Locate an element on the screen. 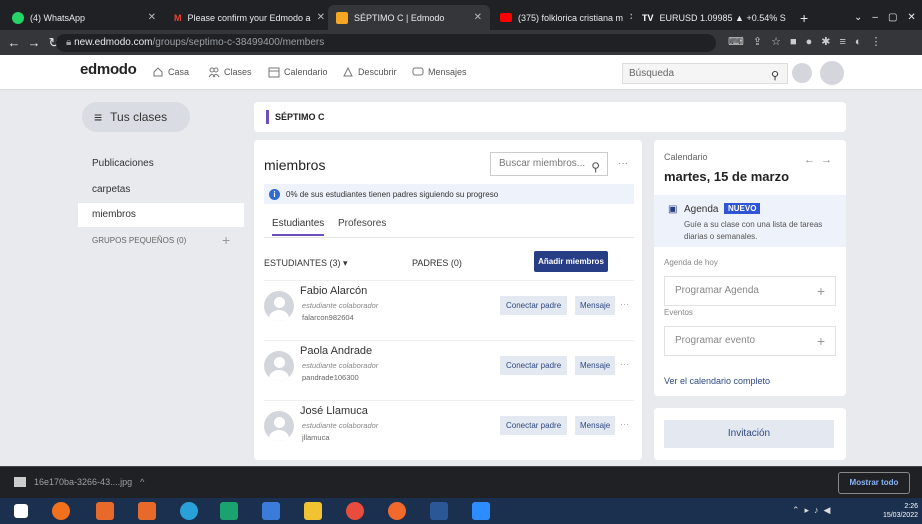 Image resolution: width=922 pixels, height=524 pixels. ie-icon is located at coordinates (271, 511).